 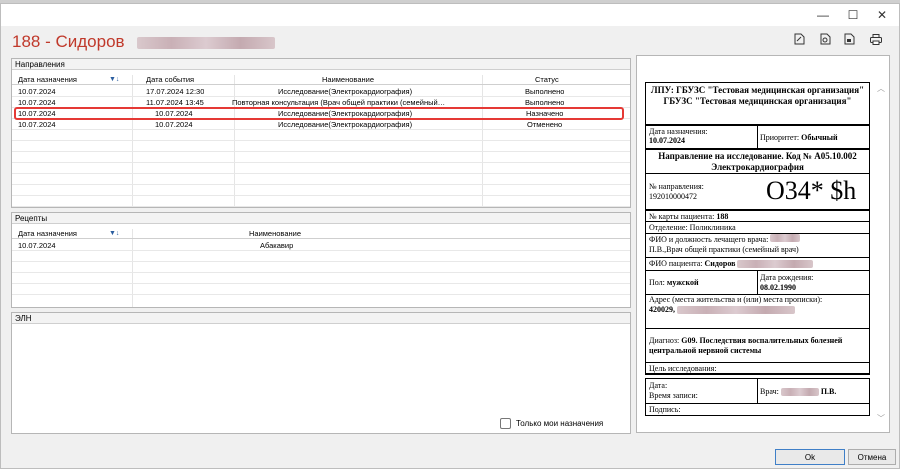 I want to click on date-value: 10.07.2024, so click(x=667, y=140).